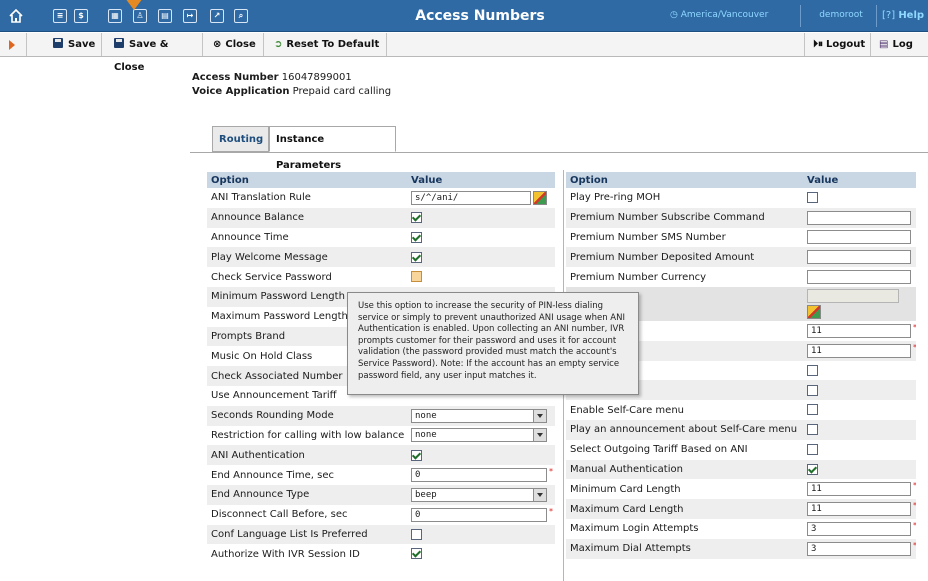 The height and width of the screenshot is (581, 928). Describe the element at coordinates (471, 197) in the screenshot. I see `ani-translation-rule-input: s/^/ani/` at that location.